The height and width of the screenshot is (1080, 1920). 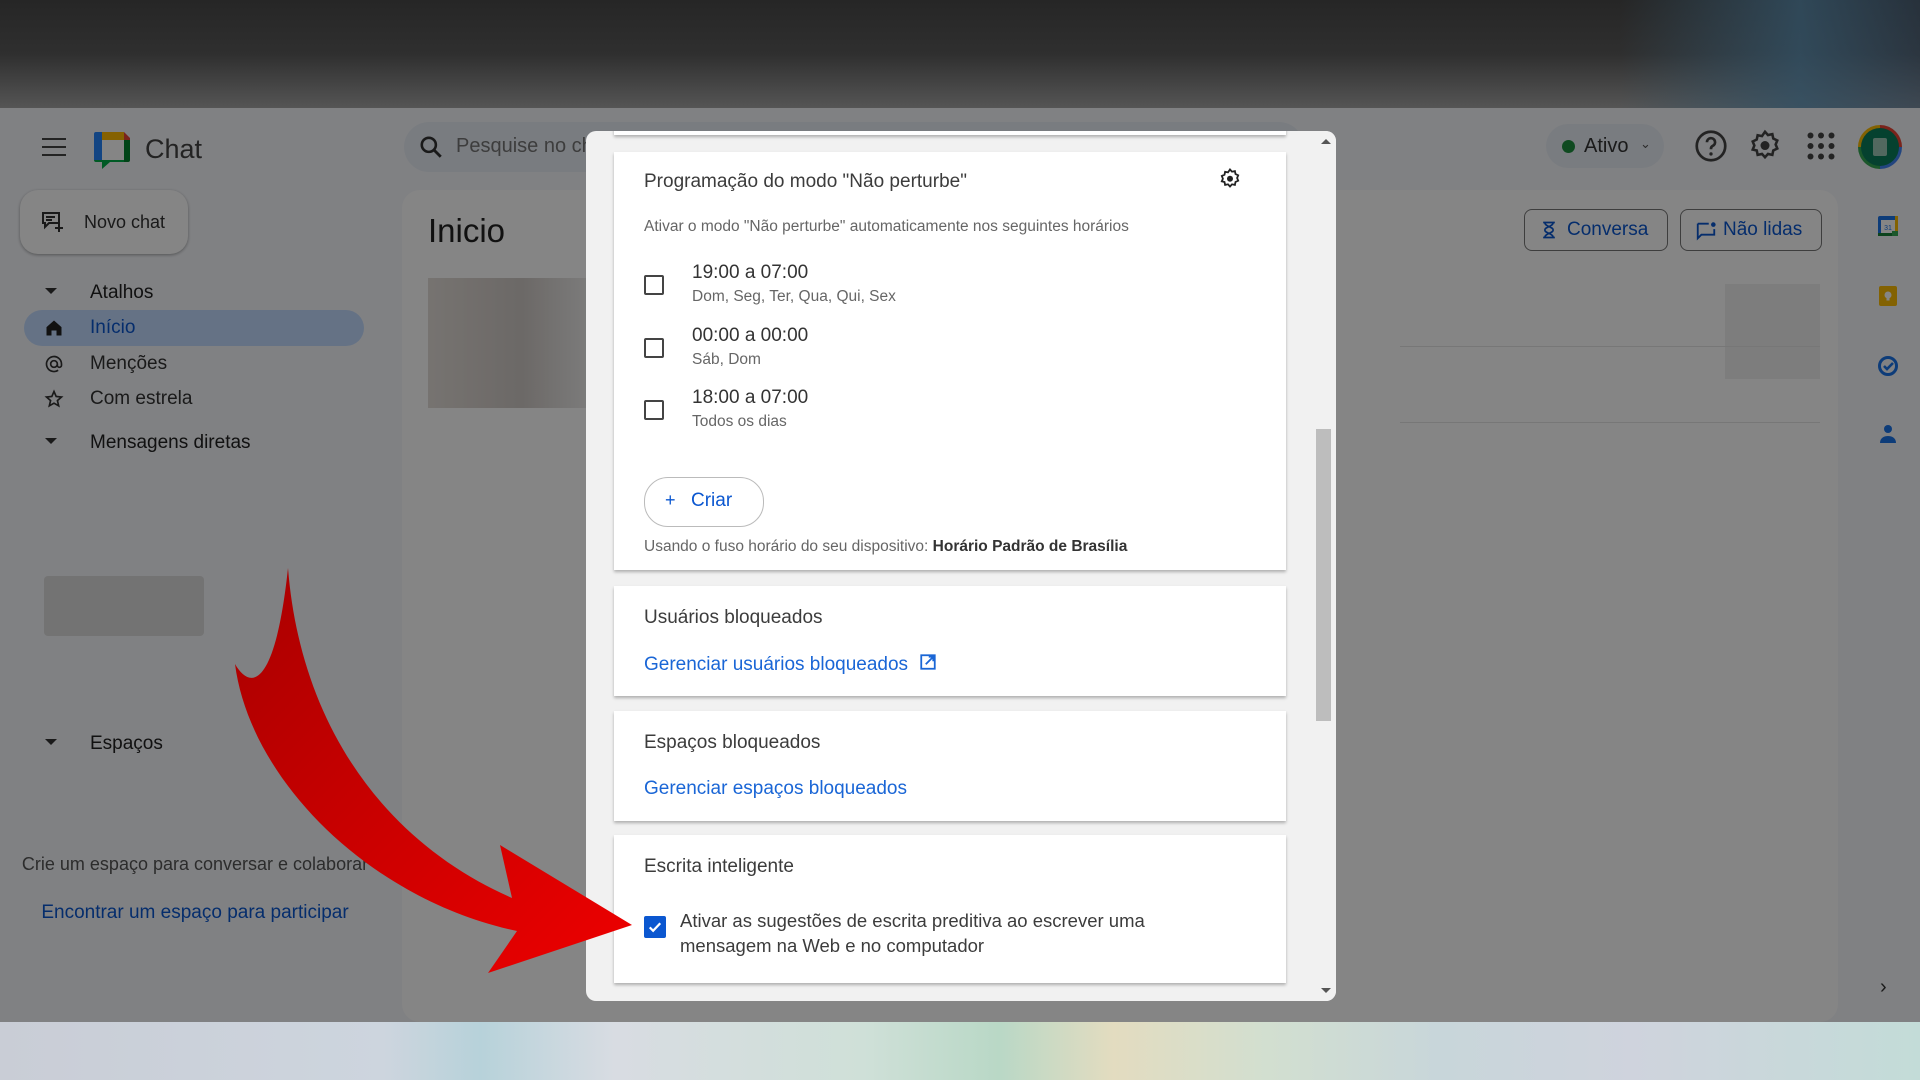 I want to click on dnd-title: Programação do modo "Não perturbe", so click(x=805, y=181).